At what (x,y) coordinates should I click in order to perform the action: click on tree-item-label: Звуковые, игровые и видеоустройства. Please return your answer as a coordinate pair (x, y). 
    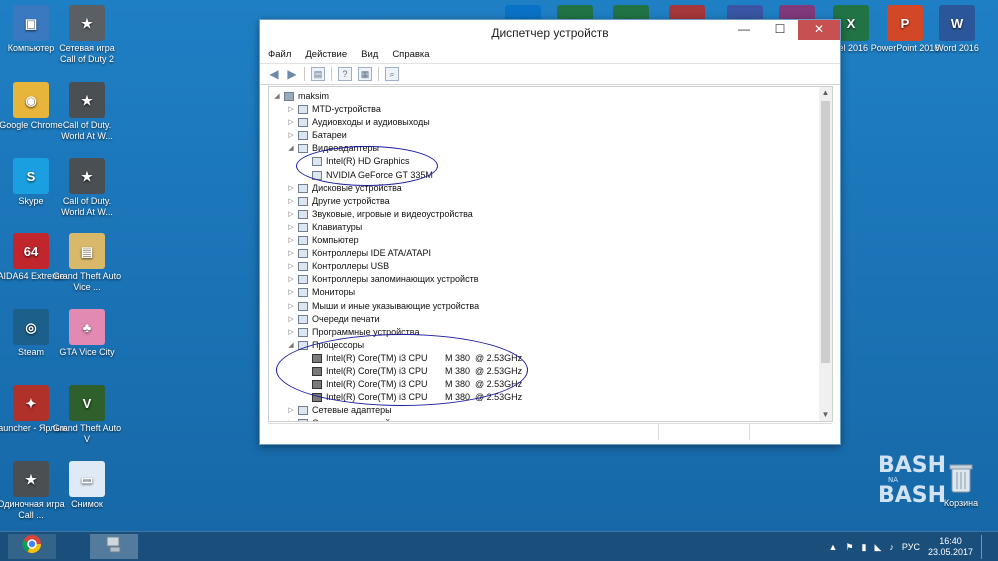
    Looking at the image, I should click on (392, 213).